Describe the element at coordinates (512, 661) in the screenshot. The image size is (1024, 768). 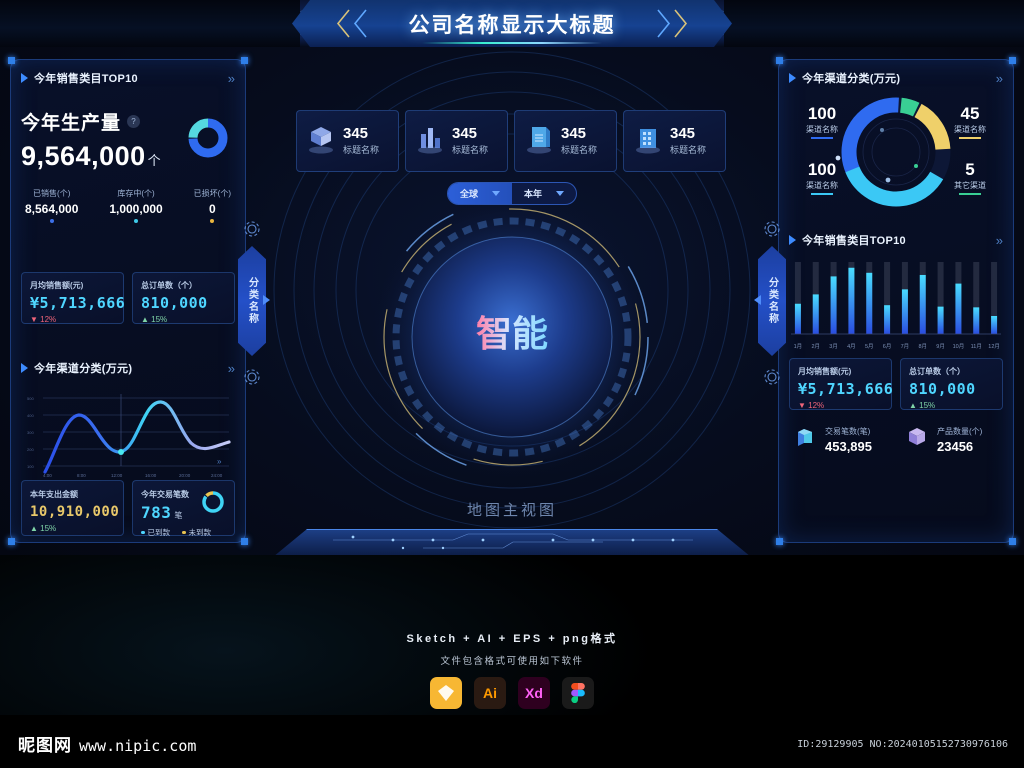
I see `format-line-2: 文件包含格式可使用如下软件` at that location.